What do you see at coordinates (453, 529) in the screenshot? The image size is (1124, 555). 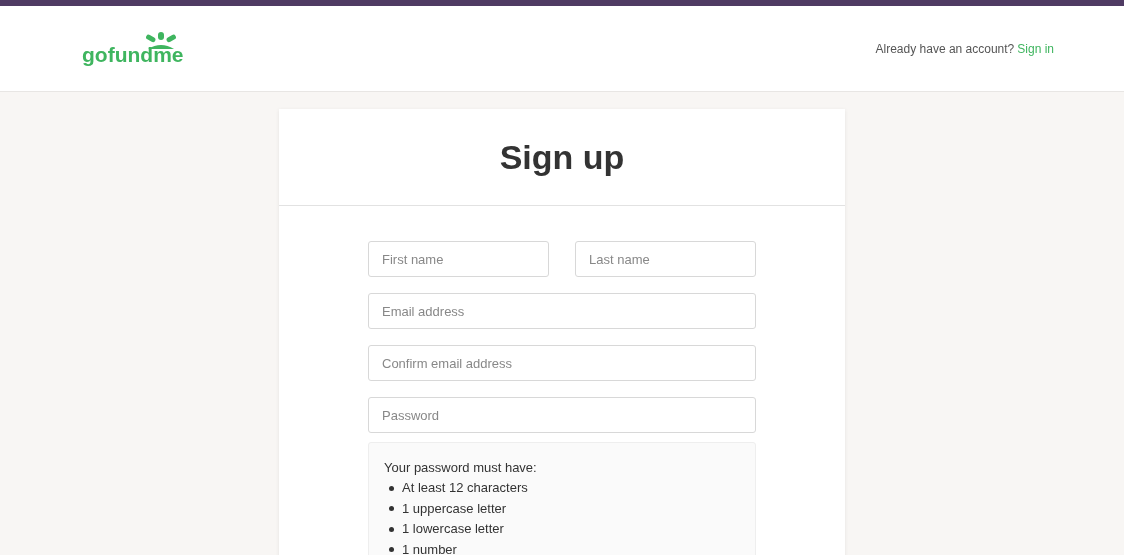 I see `password-rule: 1 lowercase letter` at bounding box center [453, 529].